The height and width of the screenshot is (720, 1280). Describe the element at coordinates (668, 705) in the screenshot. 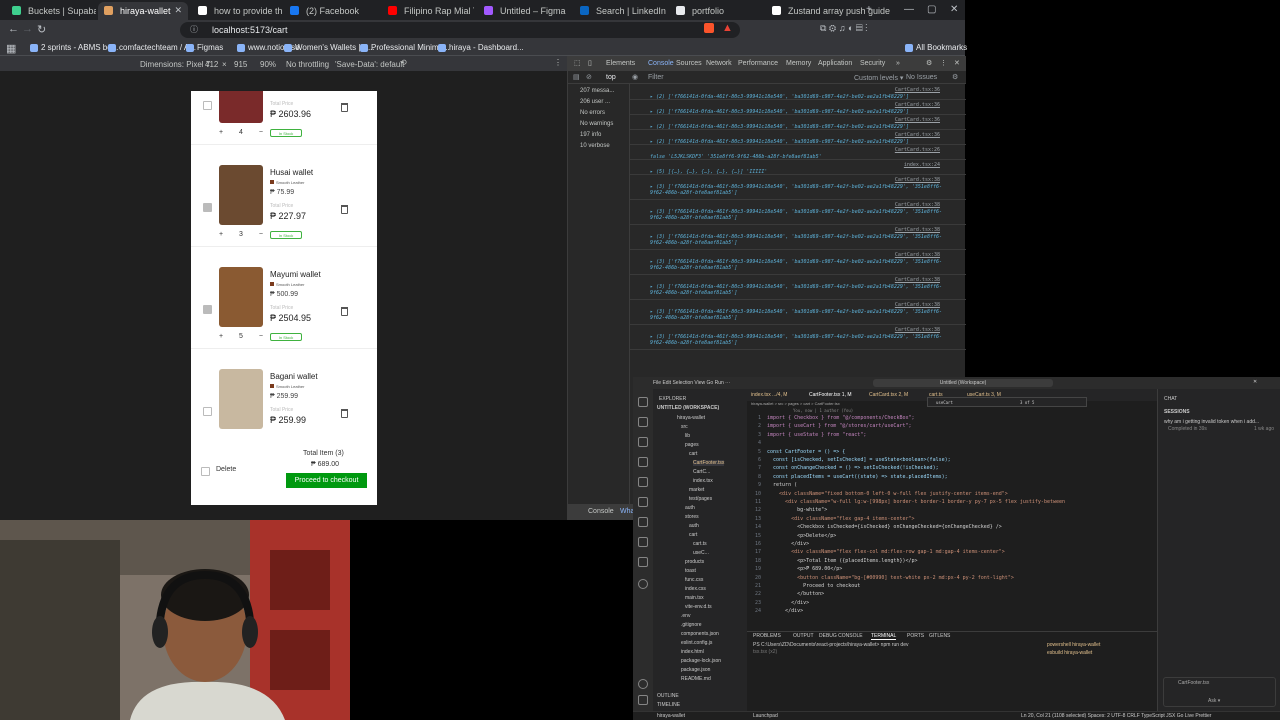

I see `timeline-section: TIMELINE` at that location.